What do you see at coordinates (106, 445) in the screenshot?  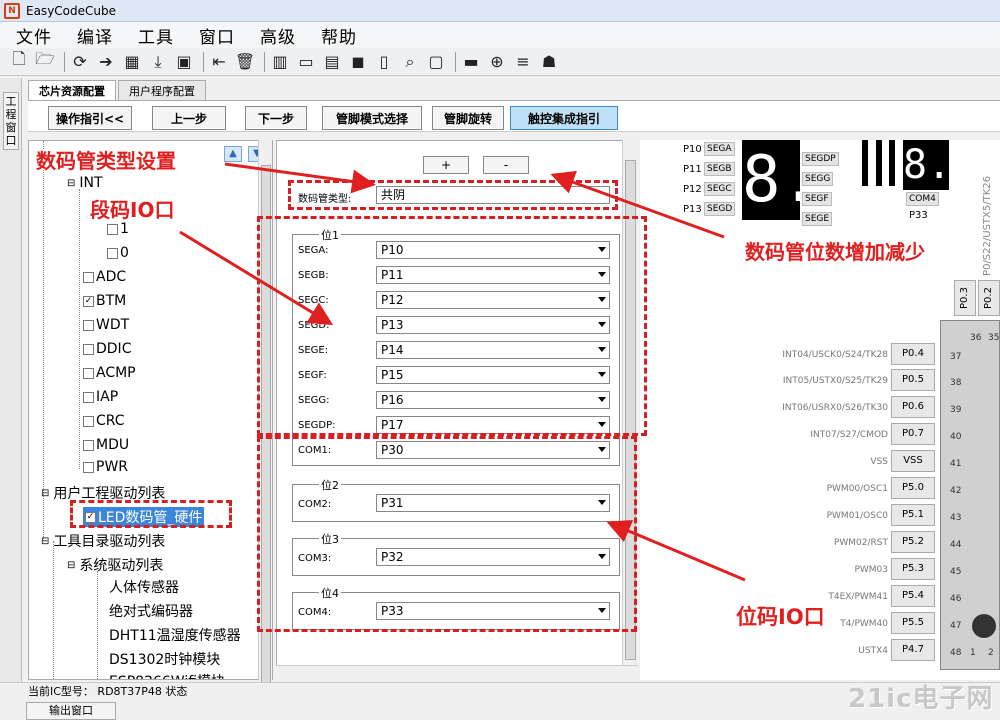 I see `tree-item-mdu: MDU` at bounding box center [106, 445].